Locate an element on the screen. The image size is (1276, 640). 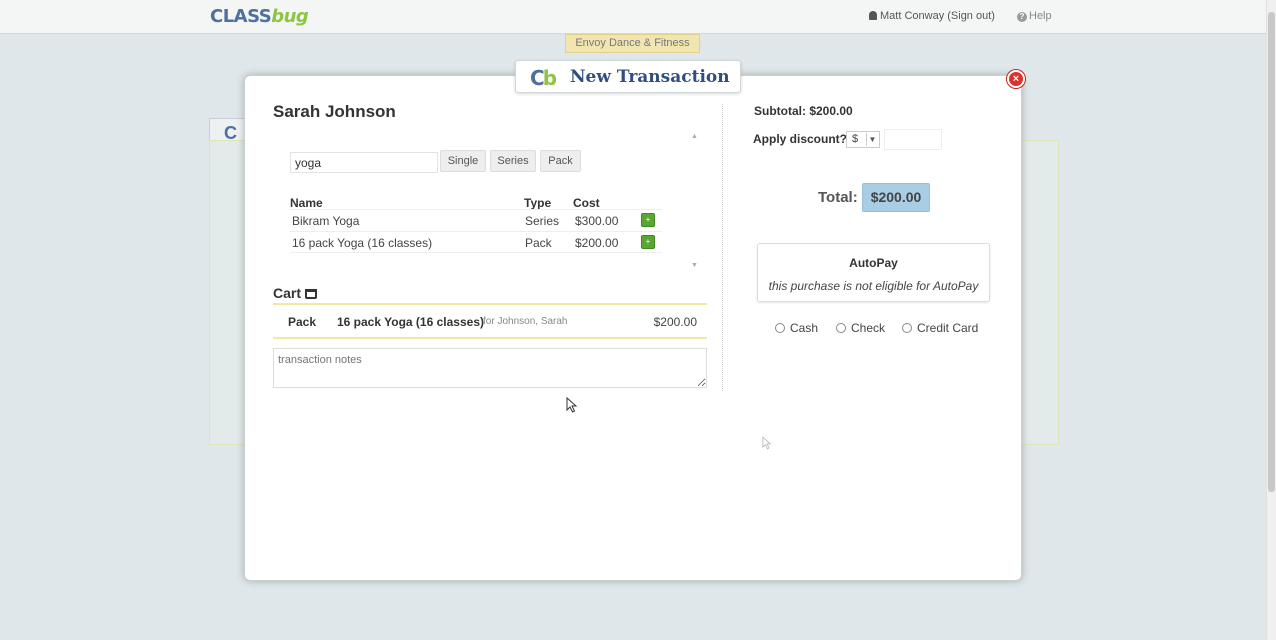
results-scrollbar: ▲ ▼ is located at coordinates (694, 201).